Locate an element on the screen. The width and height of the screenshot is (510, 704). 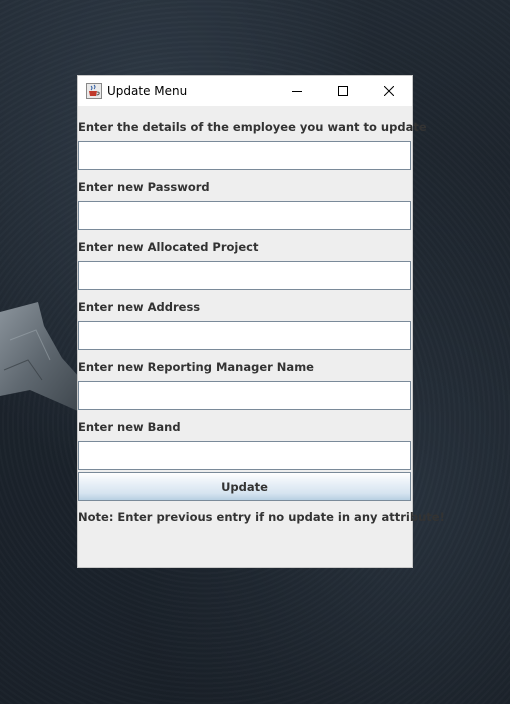
minimize-icon is located at coordinates (297, 91).